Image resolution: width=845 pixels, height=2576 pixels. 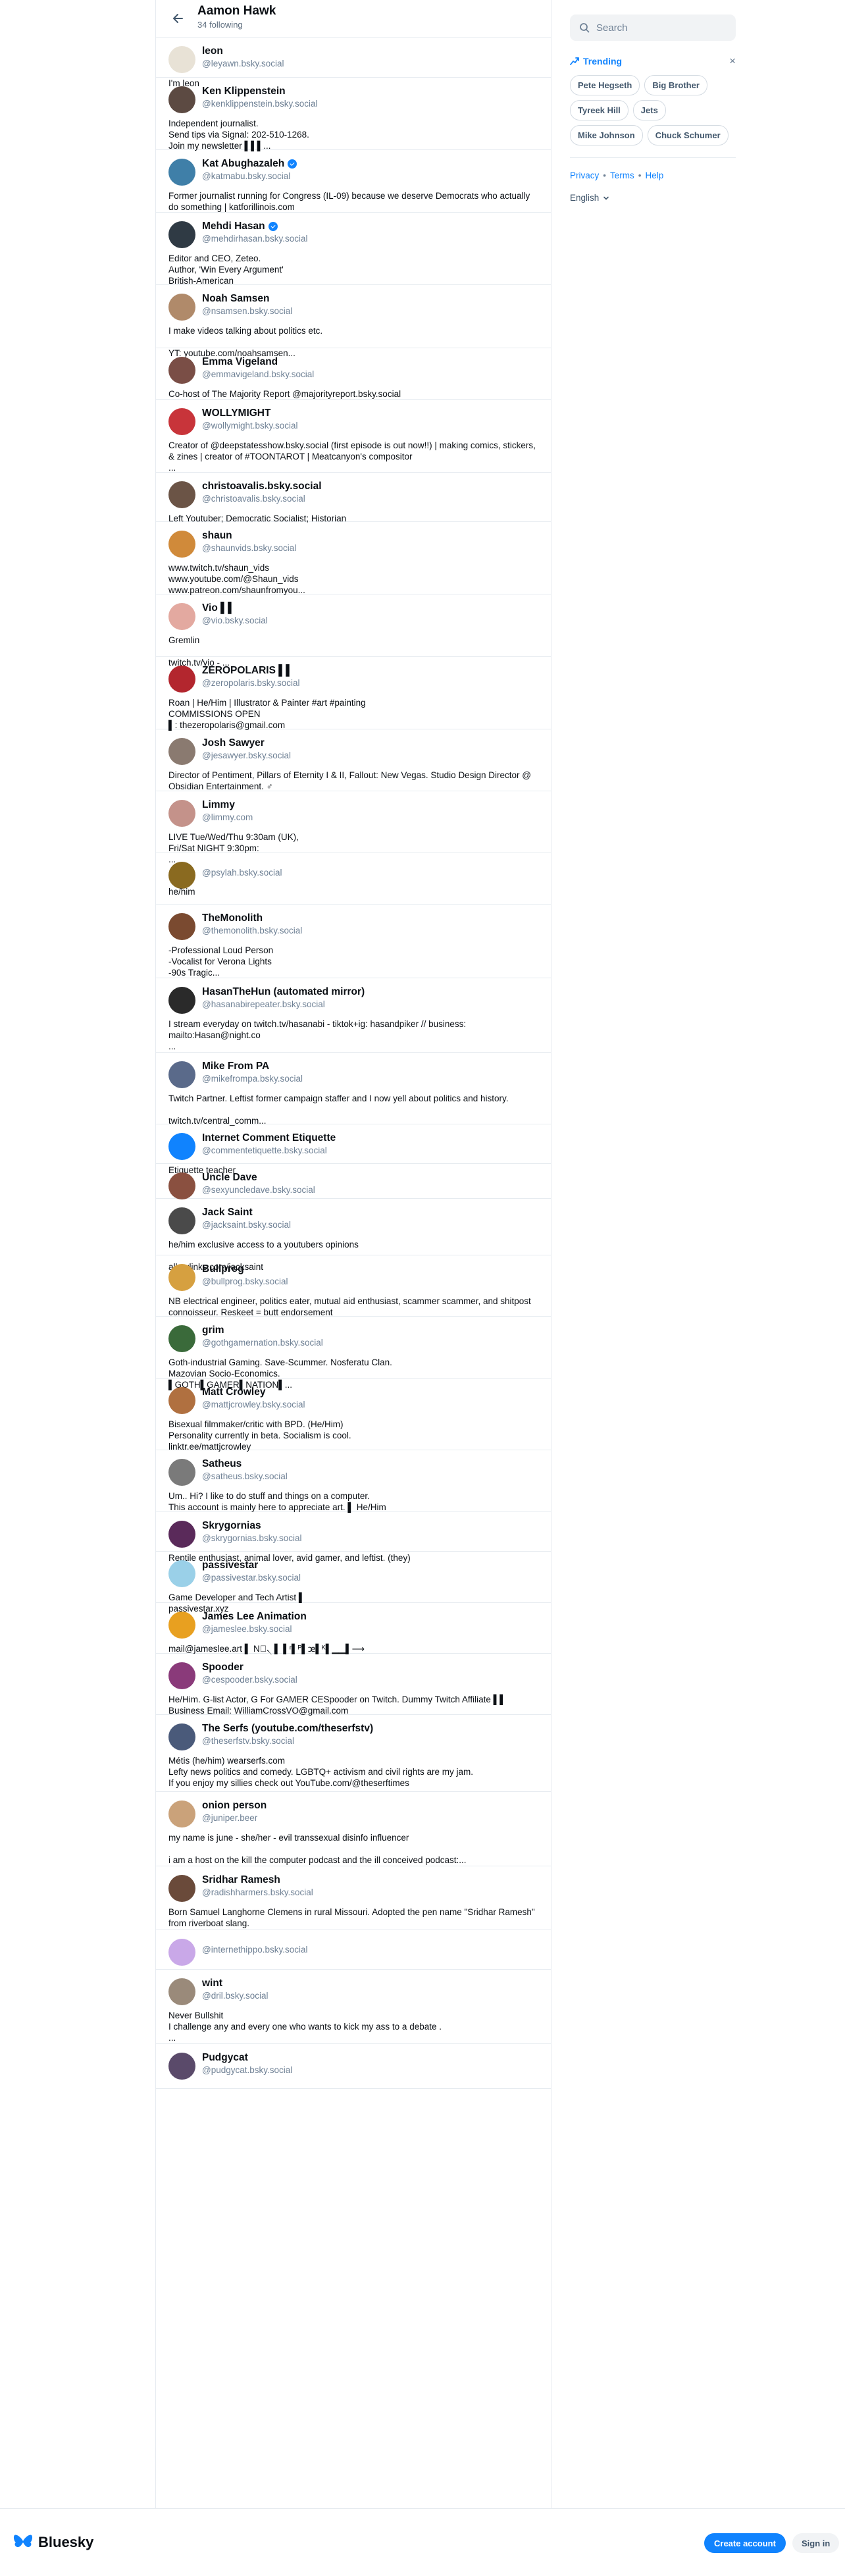 What do you see at coordinates (235, 620) in the screenshot?
I see `user-handle: @vio.bsky.social` at bounding box center [235, 620].